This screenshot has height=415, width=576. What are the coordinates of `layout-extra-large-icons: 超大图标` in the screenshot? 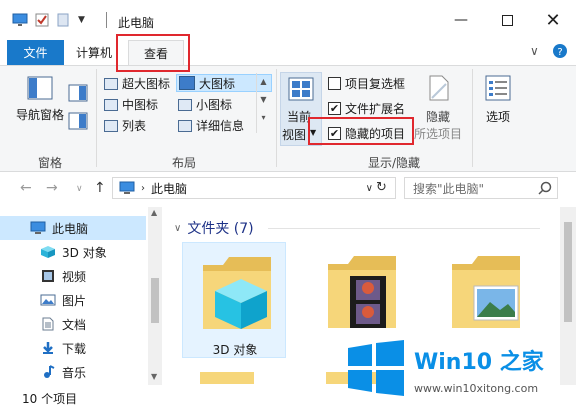 It's located at (137, 83).